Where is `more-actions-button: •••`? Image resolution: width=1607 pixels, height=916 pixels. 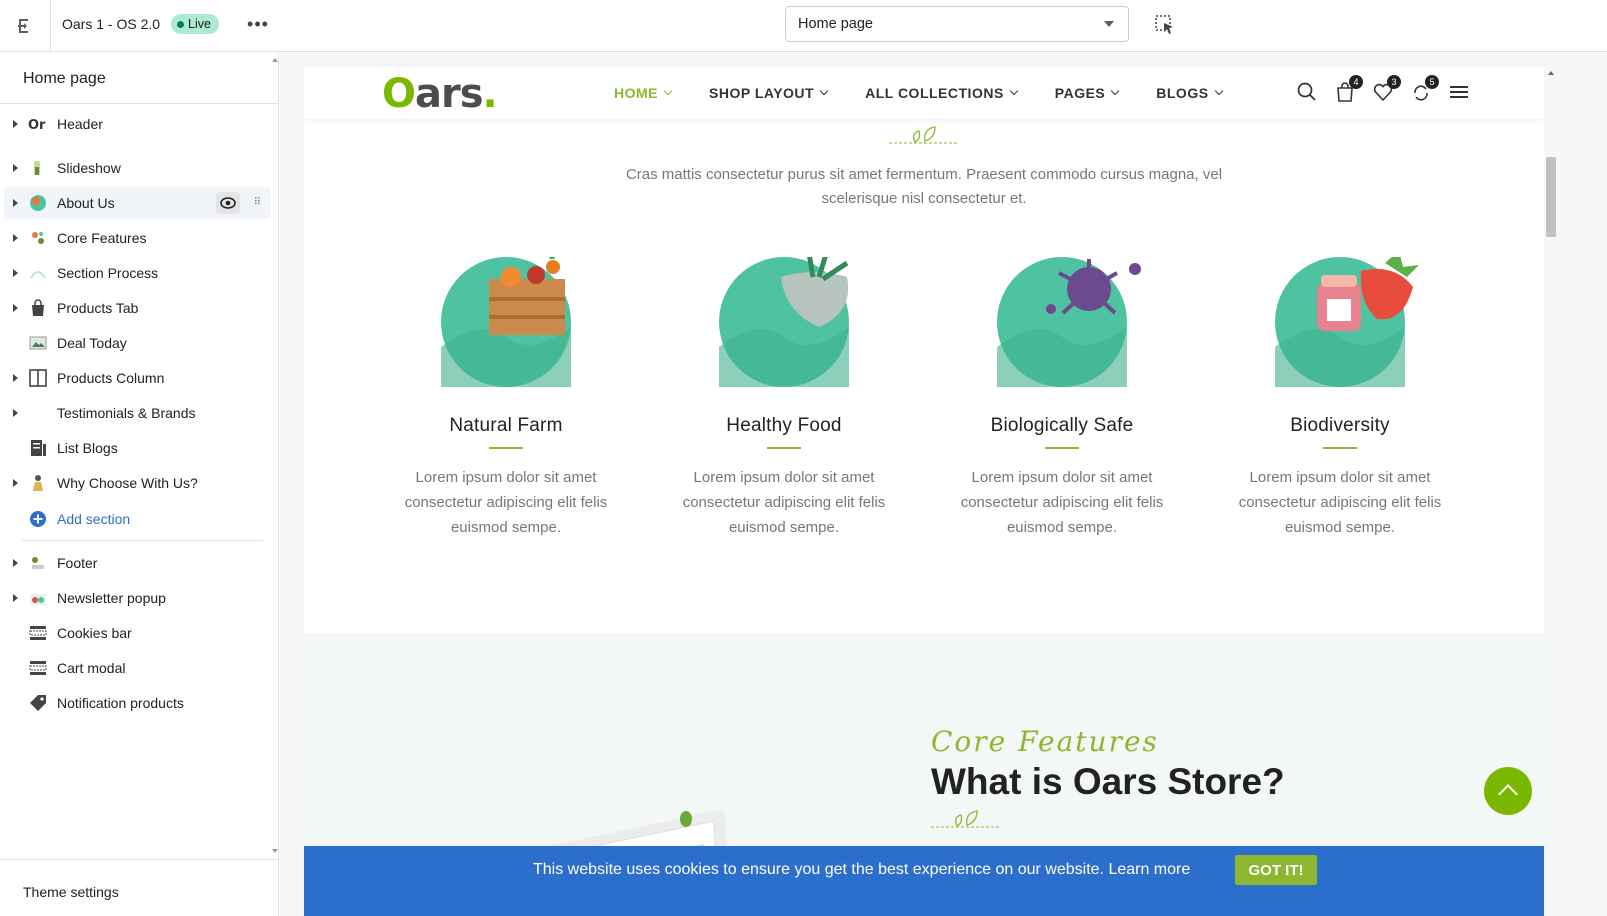 more-actions-button: ••• is located at coordinates (258, 24).